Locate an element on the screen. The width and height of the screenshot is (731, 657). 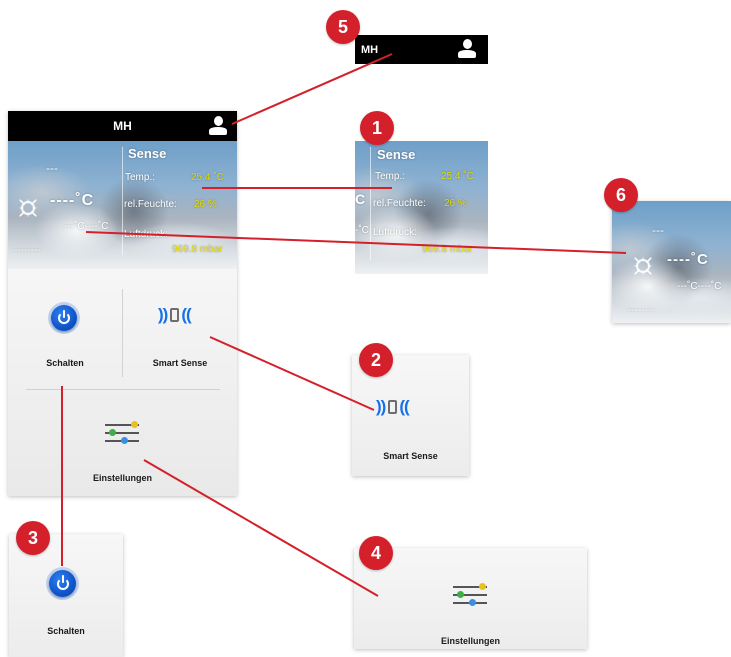
zoom-header: MH is located at coordinates (421, 49).